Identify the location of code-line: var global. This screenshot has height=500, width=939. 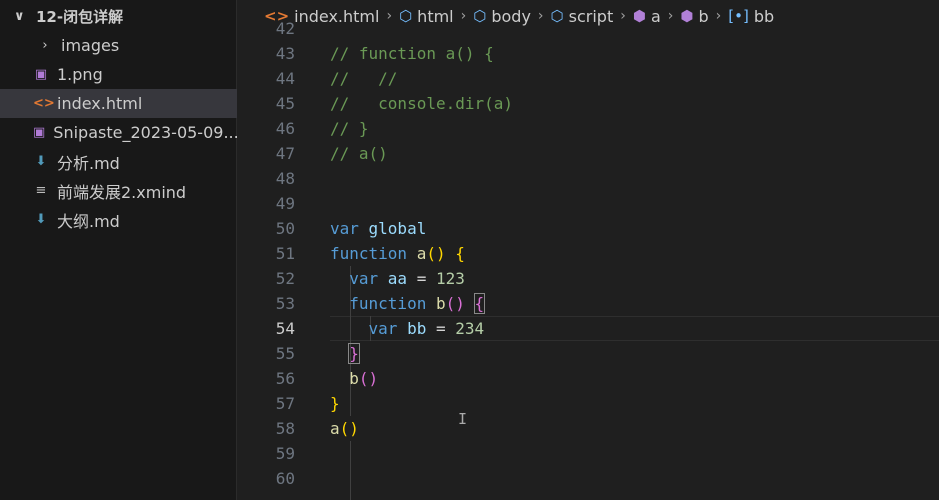
(378, 228).